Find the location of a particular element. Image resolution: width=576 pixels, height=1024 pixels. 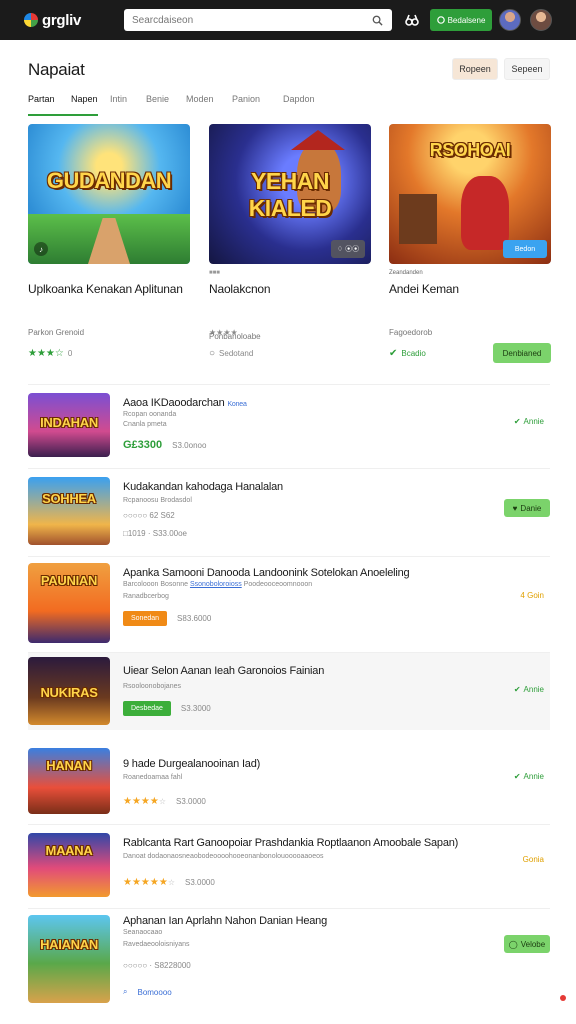

user-icon is located at coordinates (440, 20).